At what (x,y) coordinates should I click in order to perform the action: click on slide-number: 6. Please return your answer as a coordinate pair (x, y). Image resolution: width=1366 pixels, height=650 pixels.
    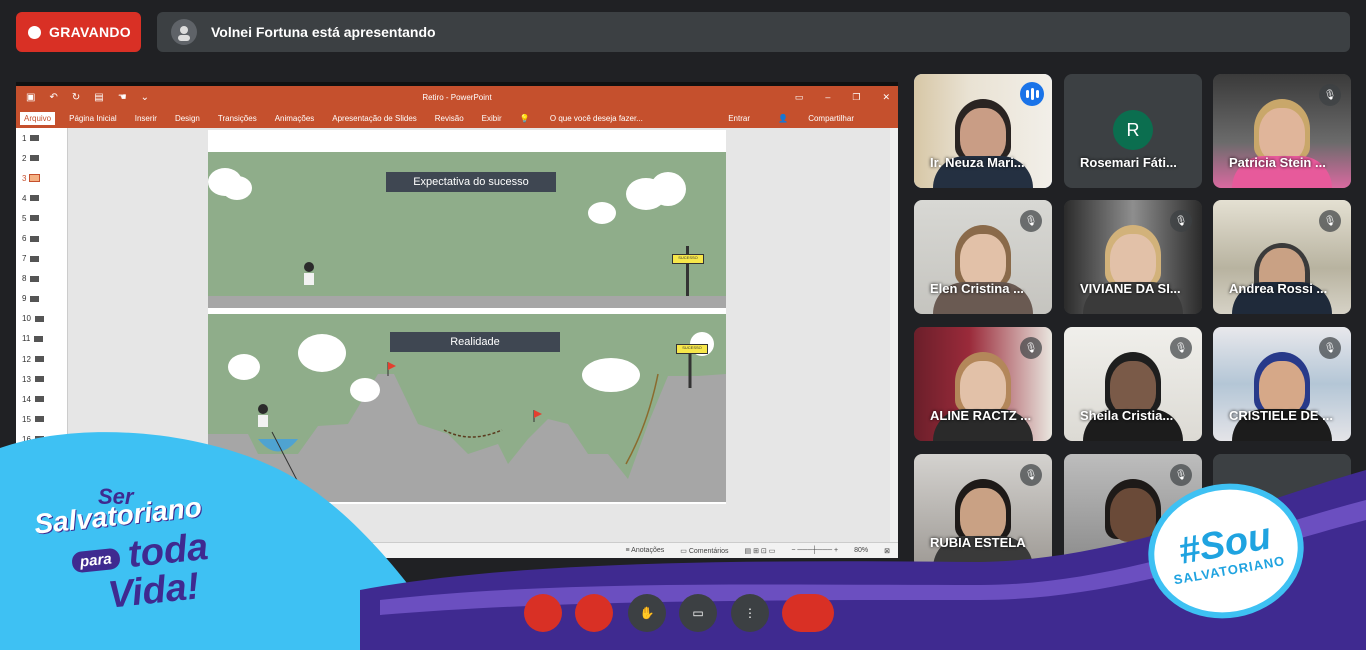
    Looking at the image, I should click on (24, 239).